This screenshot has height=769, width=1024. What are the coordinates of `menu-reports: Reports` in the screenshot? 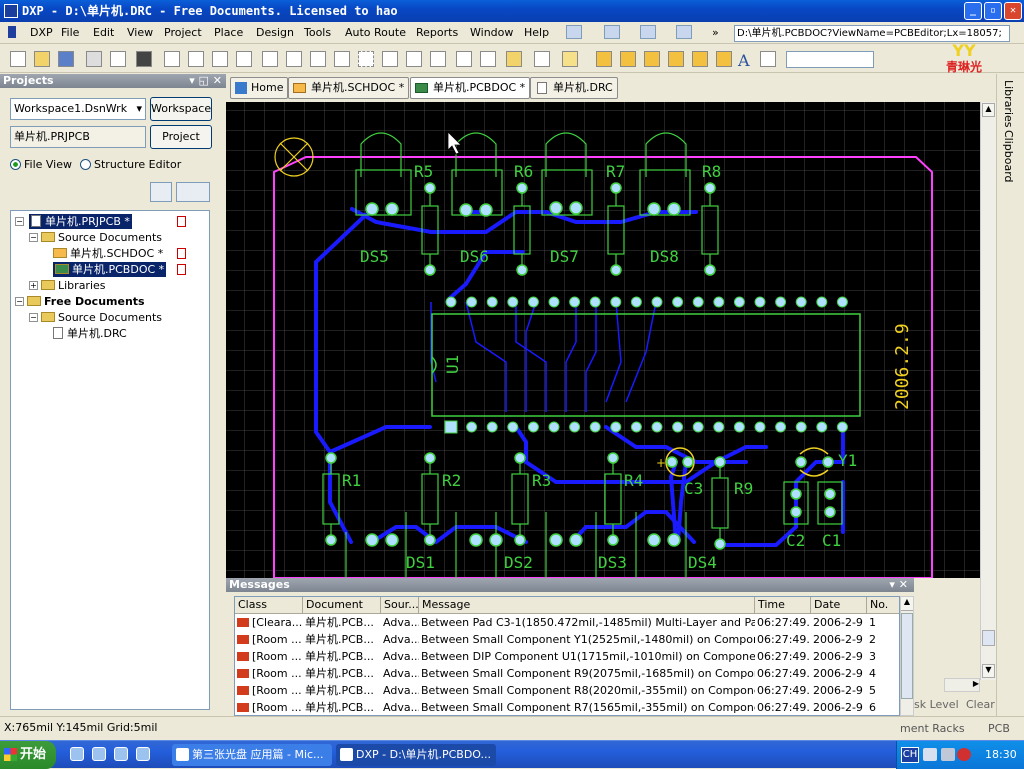 It's located at (437, 32).